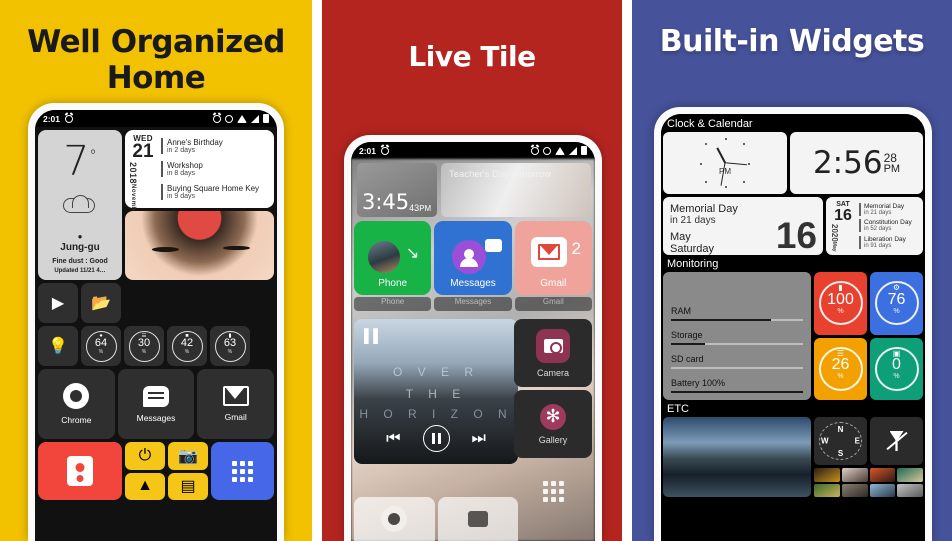 This screenshot has height=541, width=952. I want to click on live-tile-gmail: 2 Gmail, so click(553, 258).